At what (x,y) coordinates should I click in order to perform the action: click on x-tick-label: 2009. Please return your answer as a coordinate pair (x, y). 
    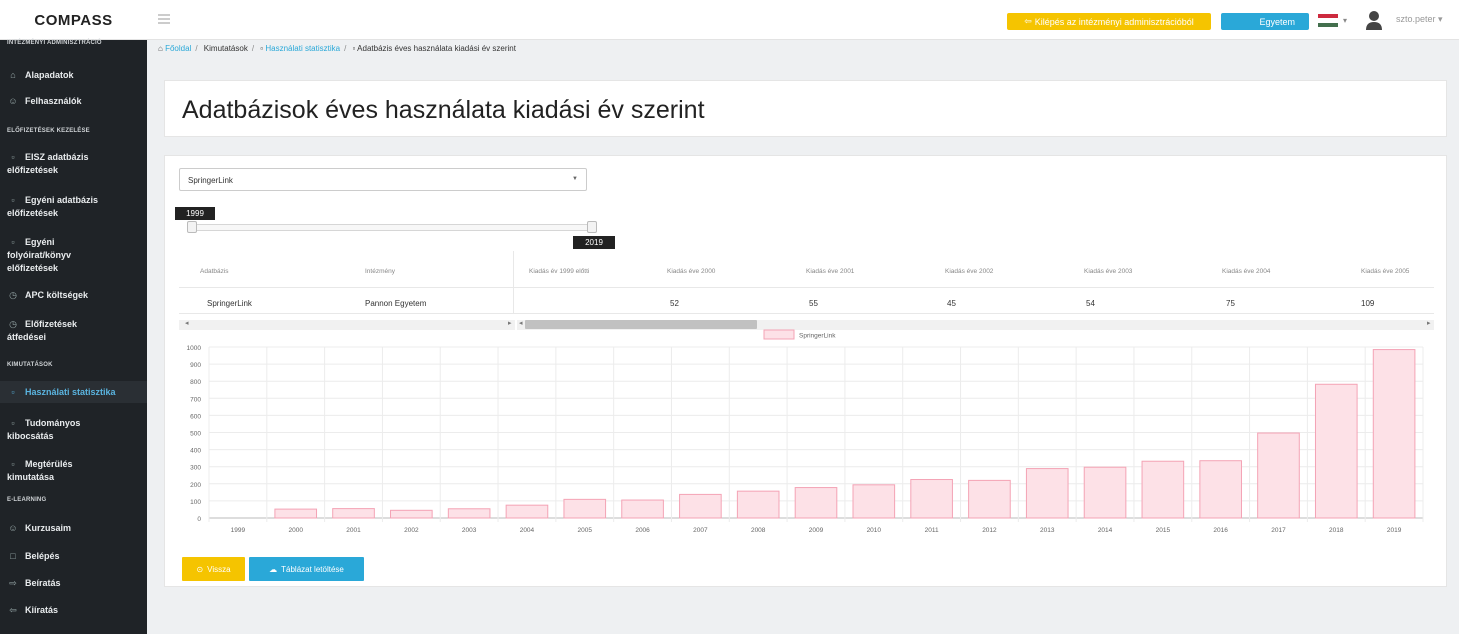
    Looking at the image, I should click on (816, 530).